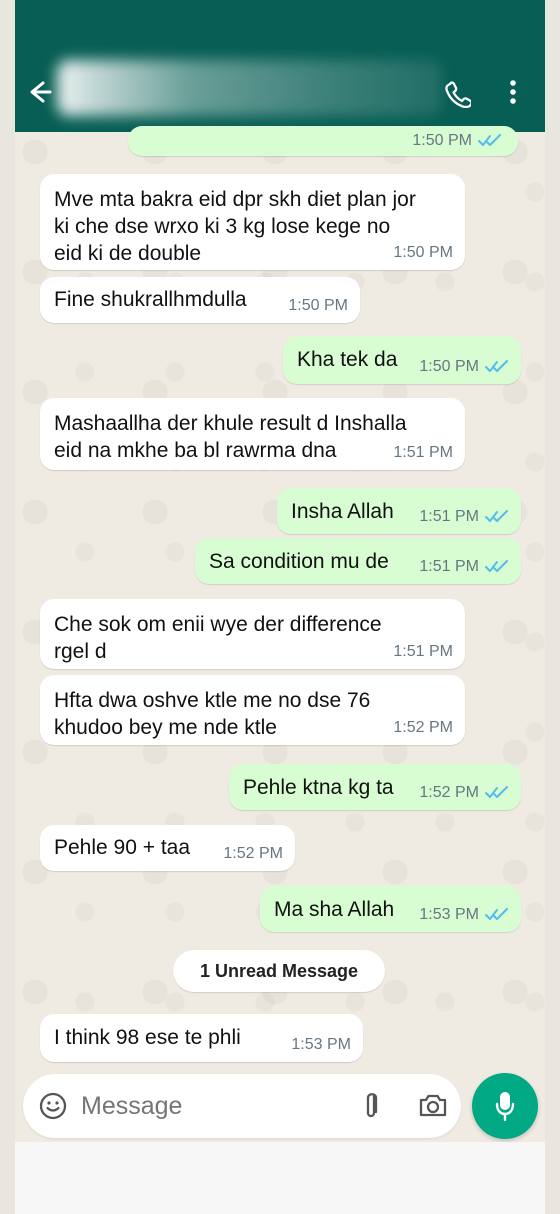 This screenshot has height=1214, width=560. Describe the element at coordinates (318, 787) in the screenshot. I see `message-text: Pehle ktna kg ta` at that location.